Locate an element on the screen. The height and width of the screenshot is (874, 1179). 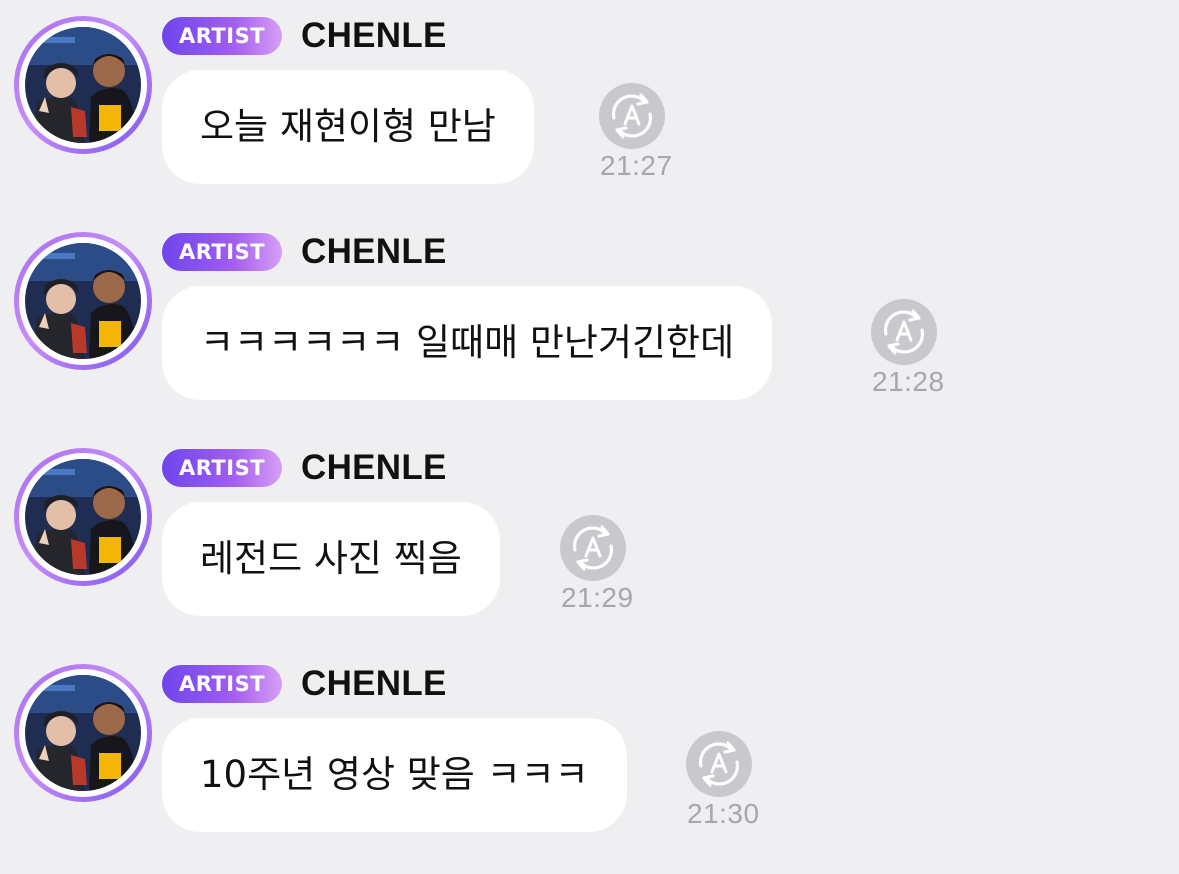
message-bubble: 오늘 재현이형 만남 is located at coordinates (348, 127).